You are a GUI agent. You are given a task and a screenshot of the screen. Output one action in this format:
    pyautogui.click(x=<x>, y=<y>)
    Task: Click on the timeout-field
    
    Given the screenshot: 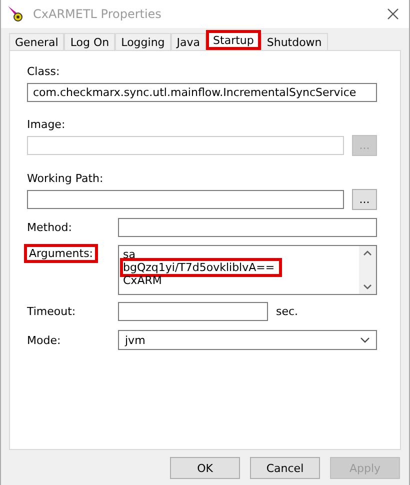 What is the action you would take?
    pyautogui.click(x=193, y=311)
    